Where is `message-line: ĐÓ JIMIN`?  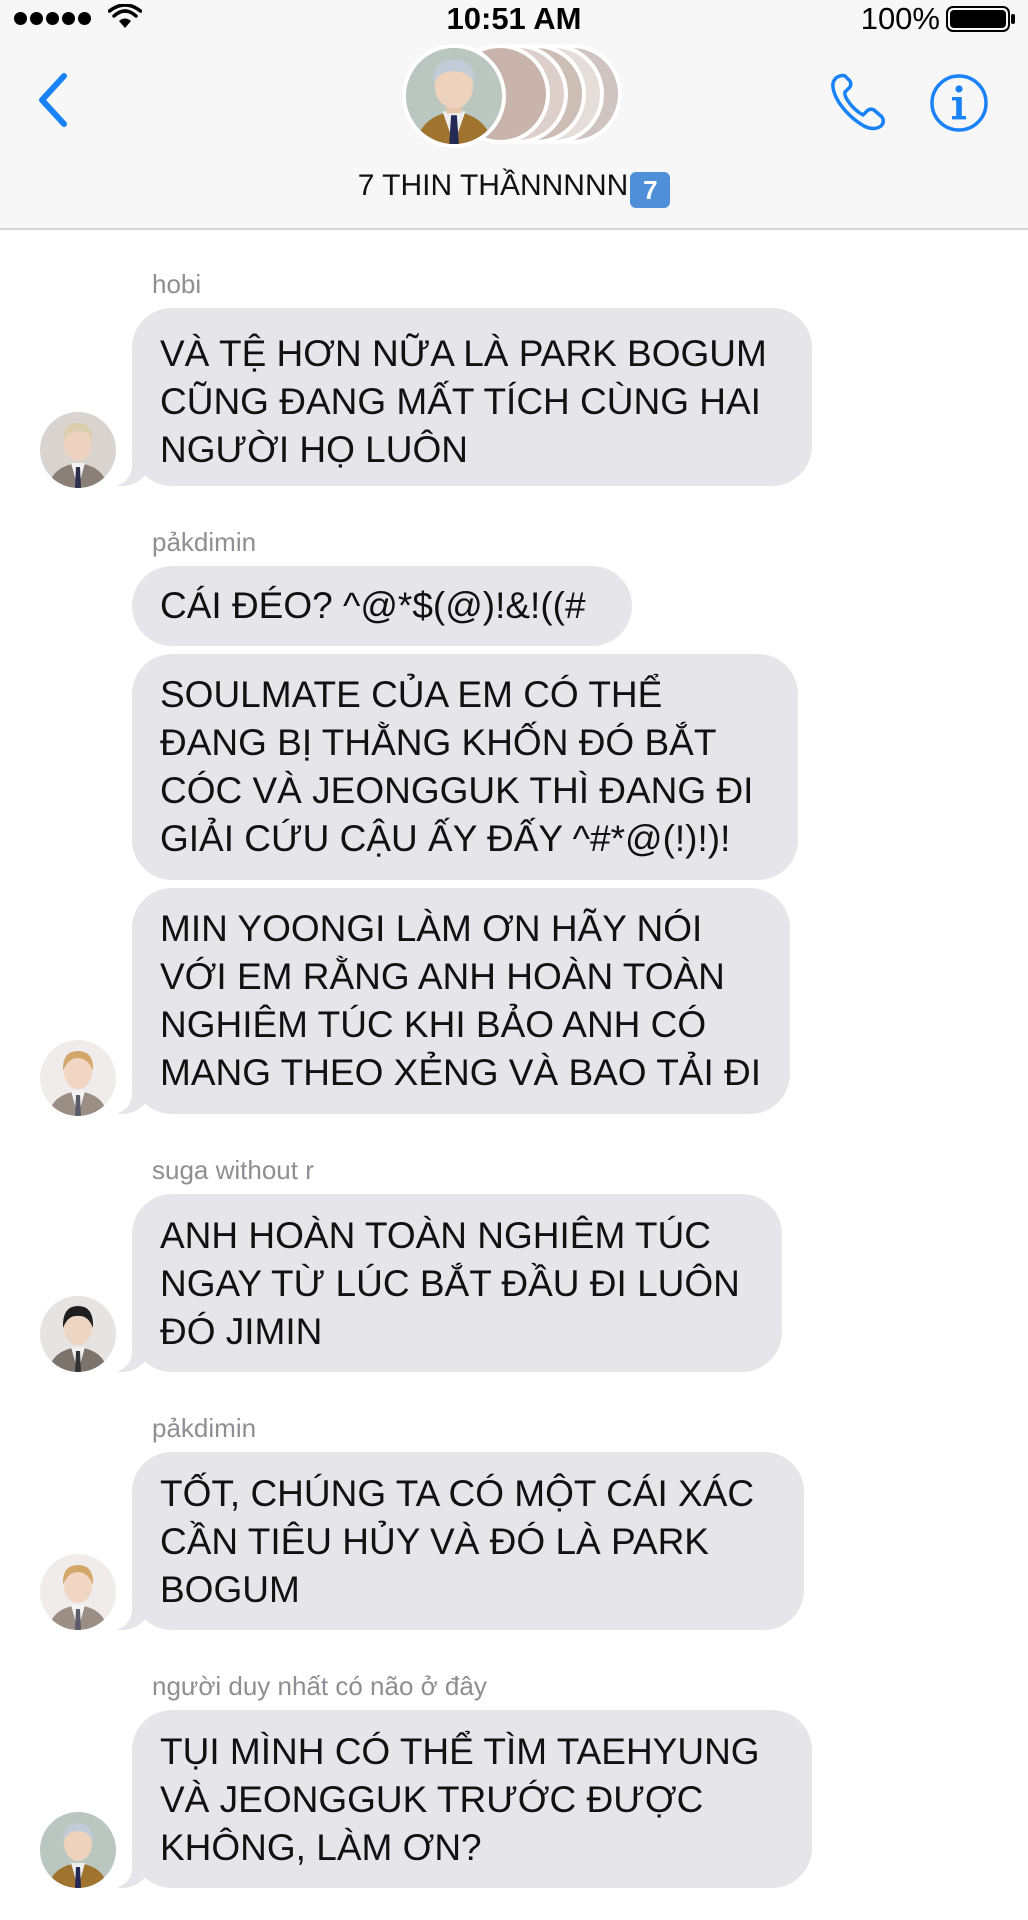 message-line: ĐÓ JIMIN is located at coordinates (241, 1331).